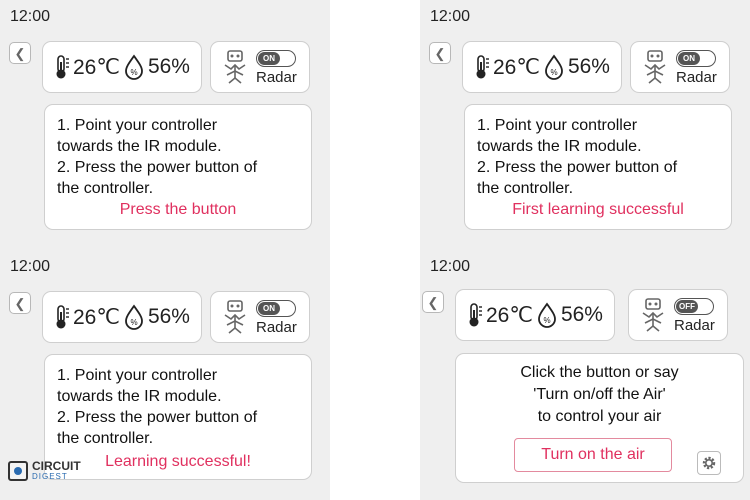  I want to click on radar-toggle: OFF, so click(694, 306).